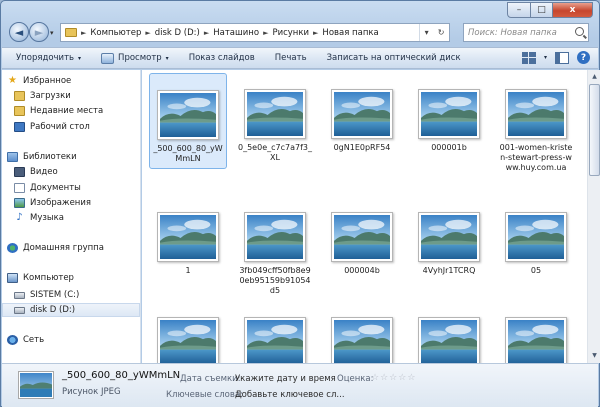 Image resolution: width=600 pixels, height=407 pixels. What do you see at coordinates (39, 32) in the screenshot?
I see `forward-button: ►` at bounding box center [39, 32].